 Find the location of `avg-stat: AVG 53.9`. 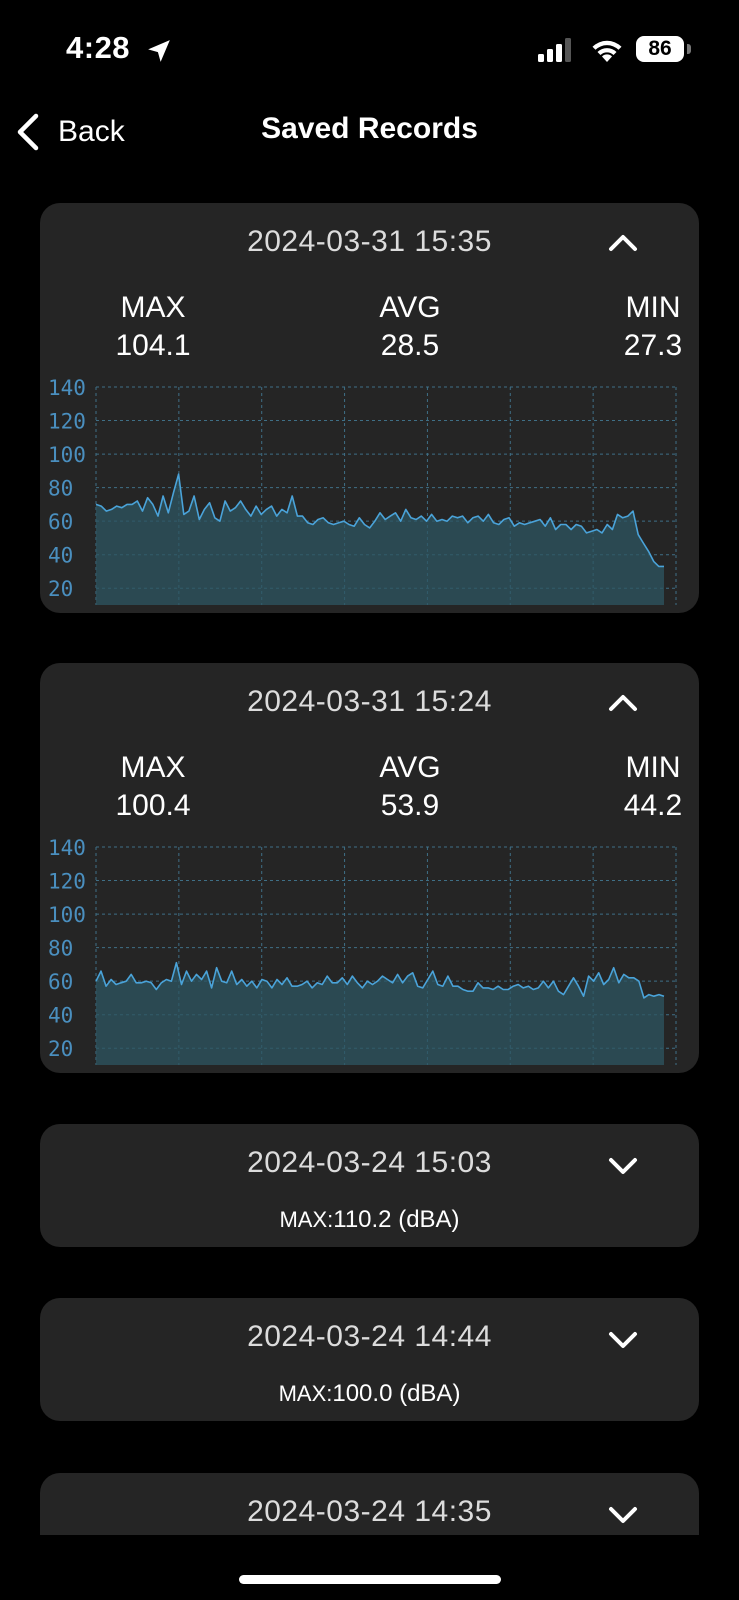

avg-stat: AVG 53.9 is located at coordinates (410, 787).